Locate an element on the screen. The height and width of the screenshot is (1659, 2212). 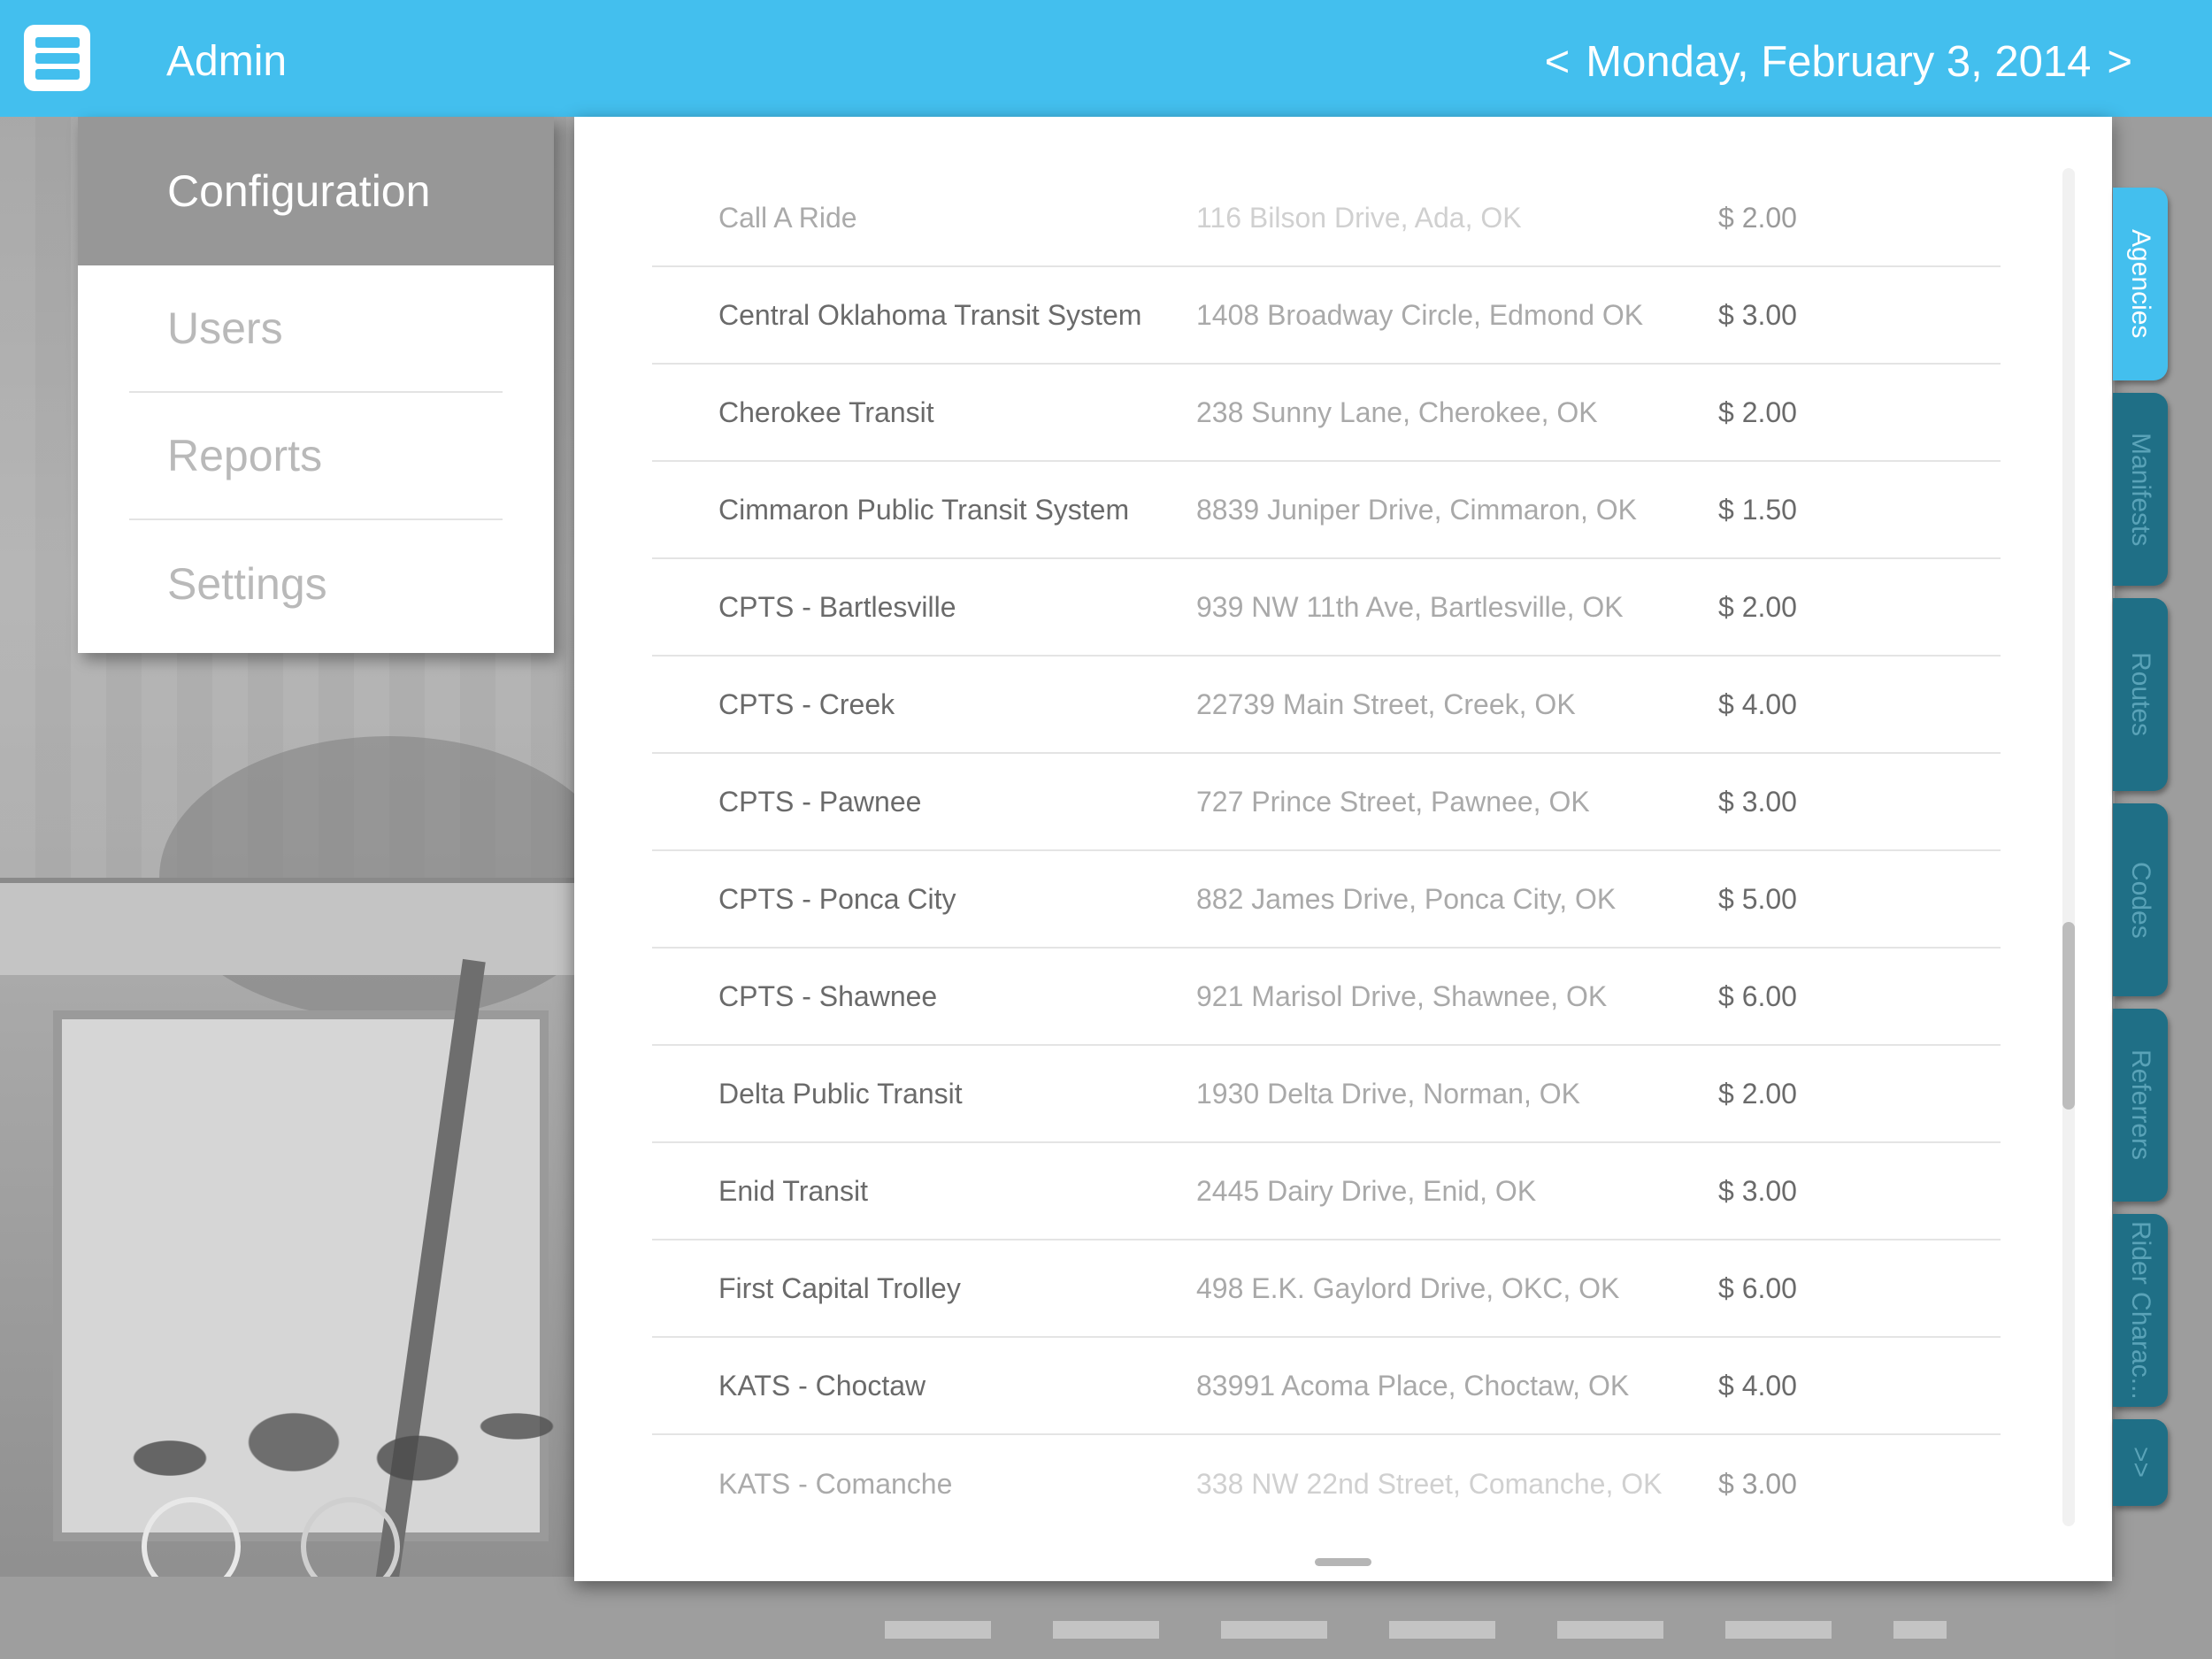
agency-name: KATS - Choctaw is located at coordinates (822, 1386).